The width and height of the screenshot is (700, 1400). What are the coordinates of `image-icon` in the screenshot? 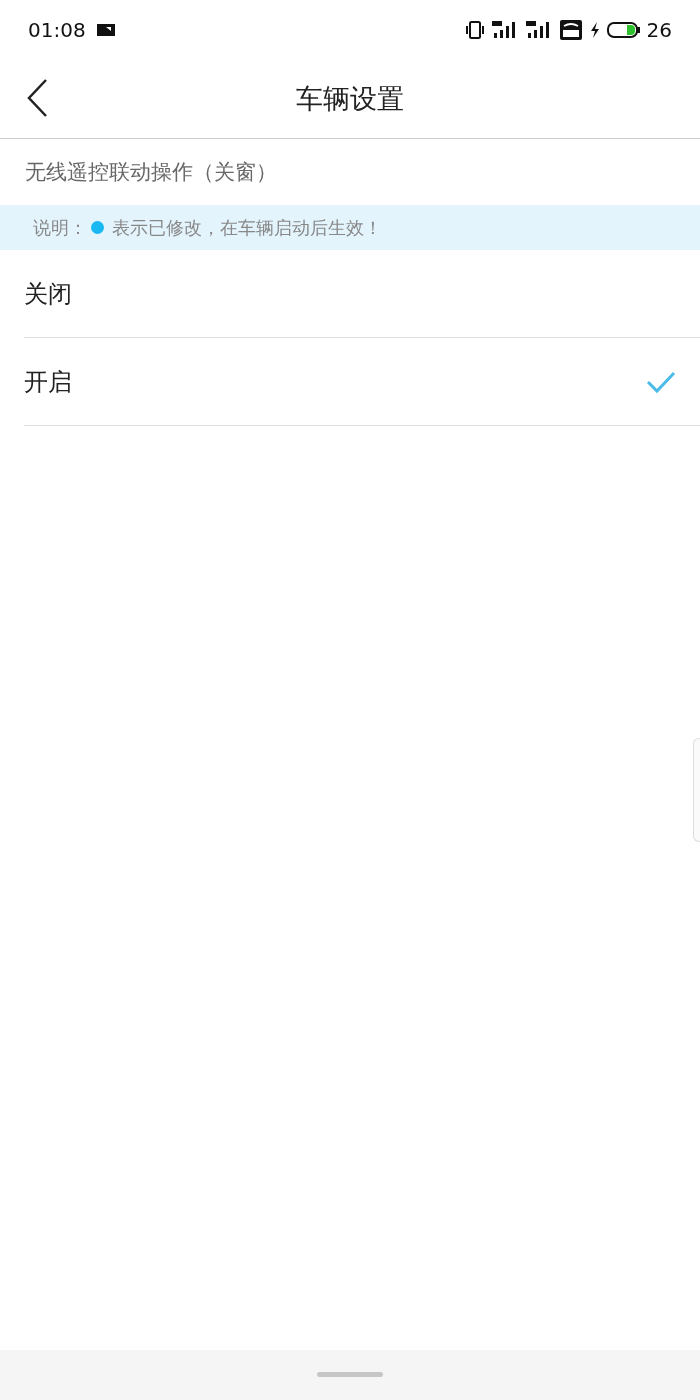 It's located at (105, 30).